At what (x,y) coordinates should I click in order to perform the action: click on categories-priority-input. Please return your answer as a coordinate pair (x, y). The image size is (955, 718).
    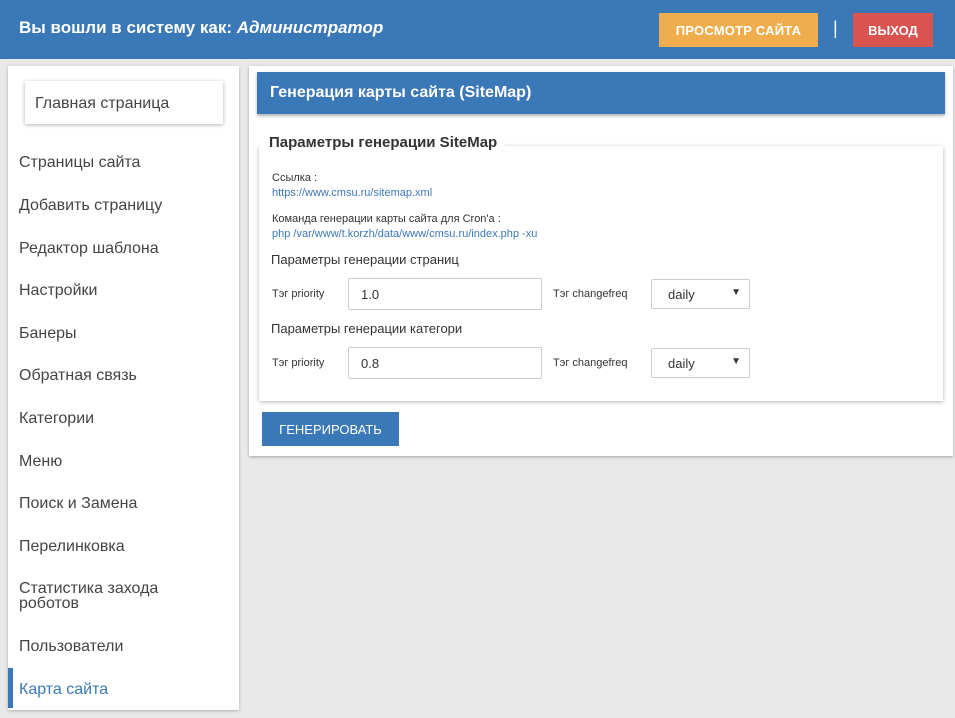
    Looking at the image, I should click on (445, 363).